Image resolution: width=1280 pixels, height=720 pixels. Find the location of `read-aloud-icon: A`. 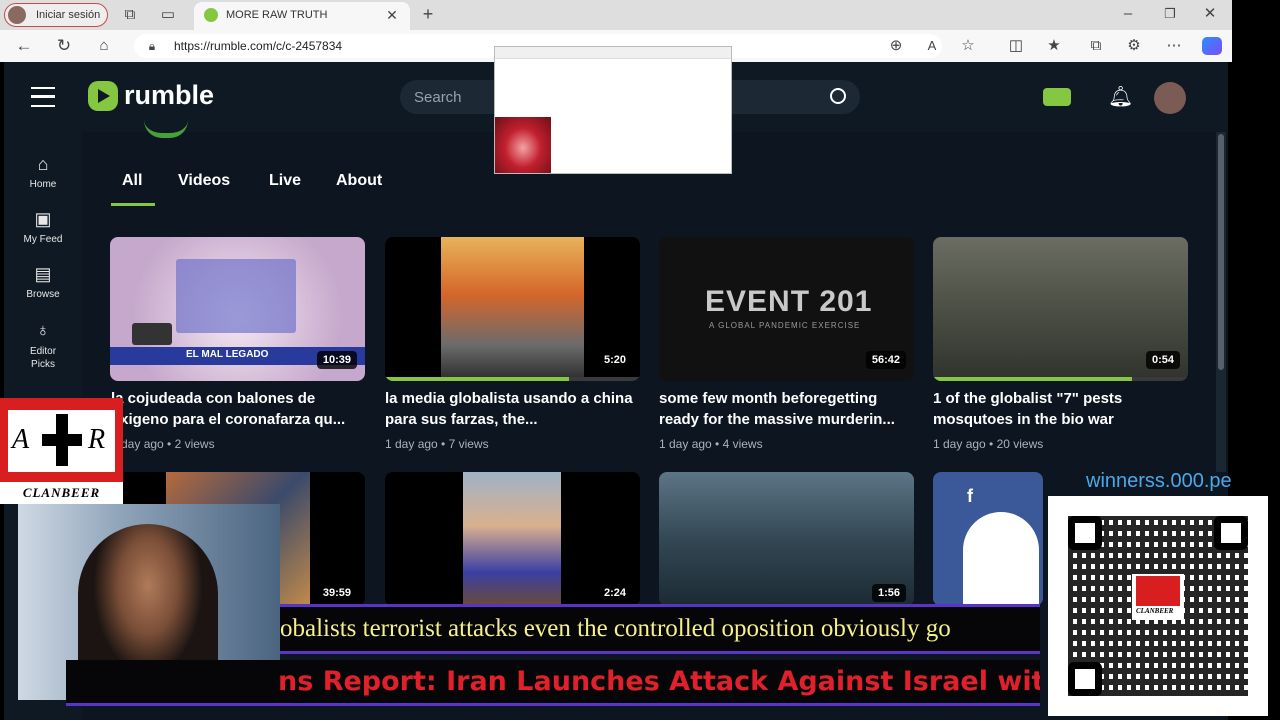

read-aloud-icon: A is located at coordinates (932, 46).